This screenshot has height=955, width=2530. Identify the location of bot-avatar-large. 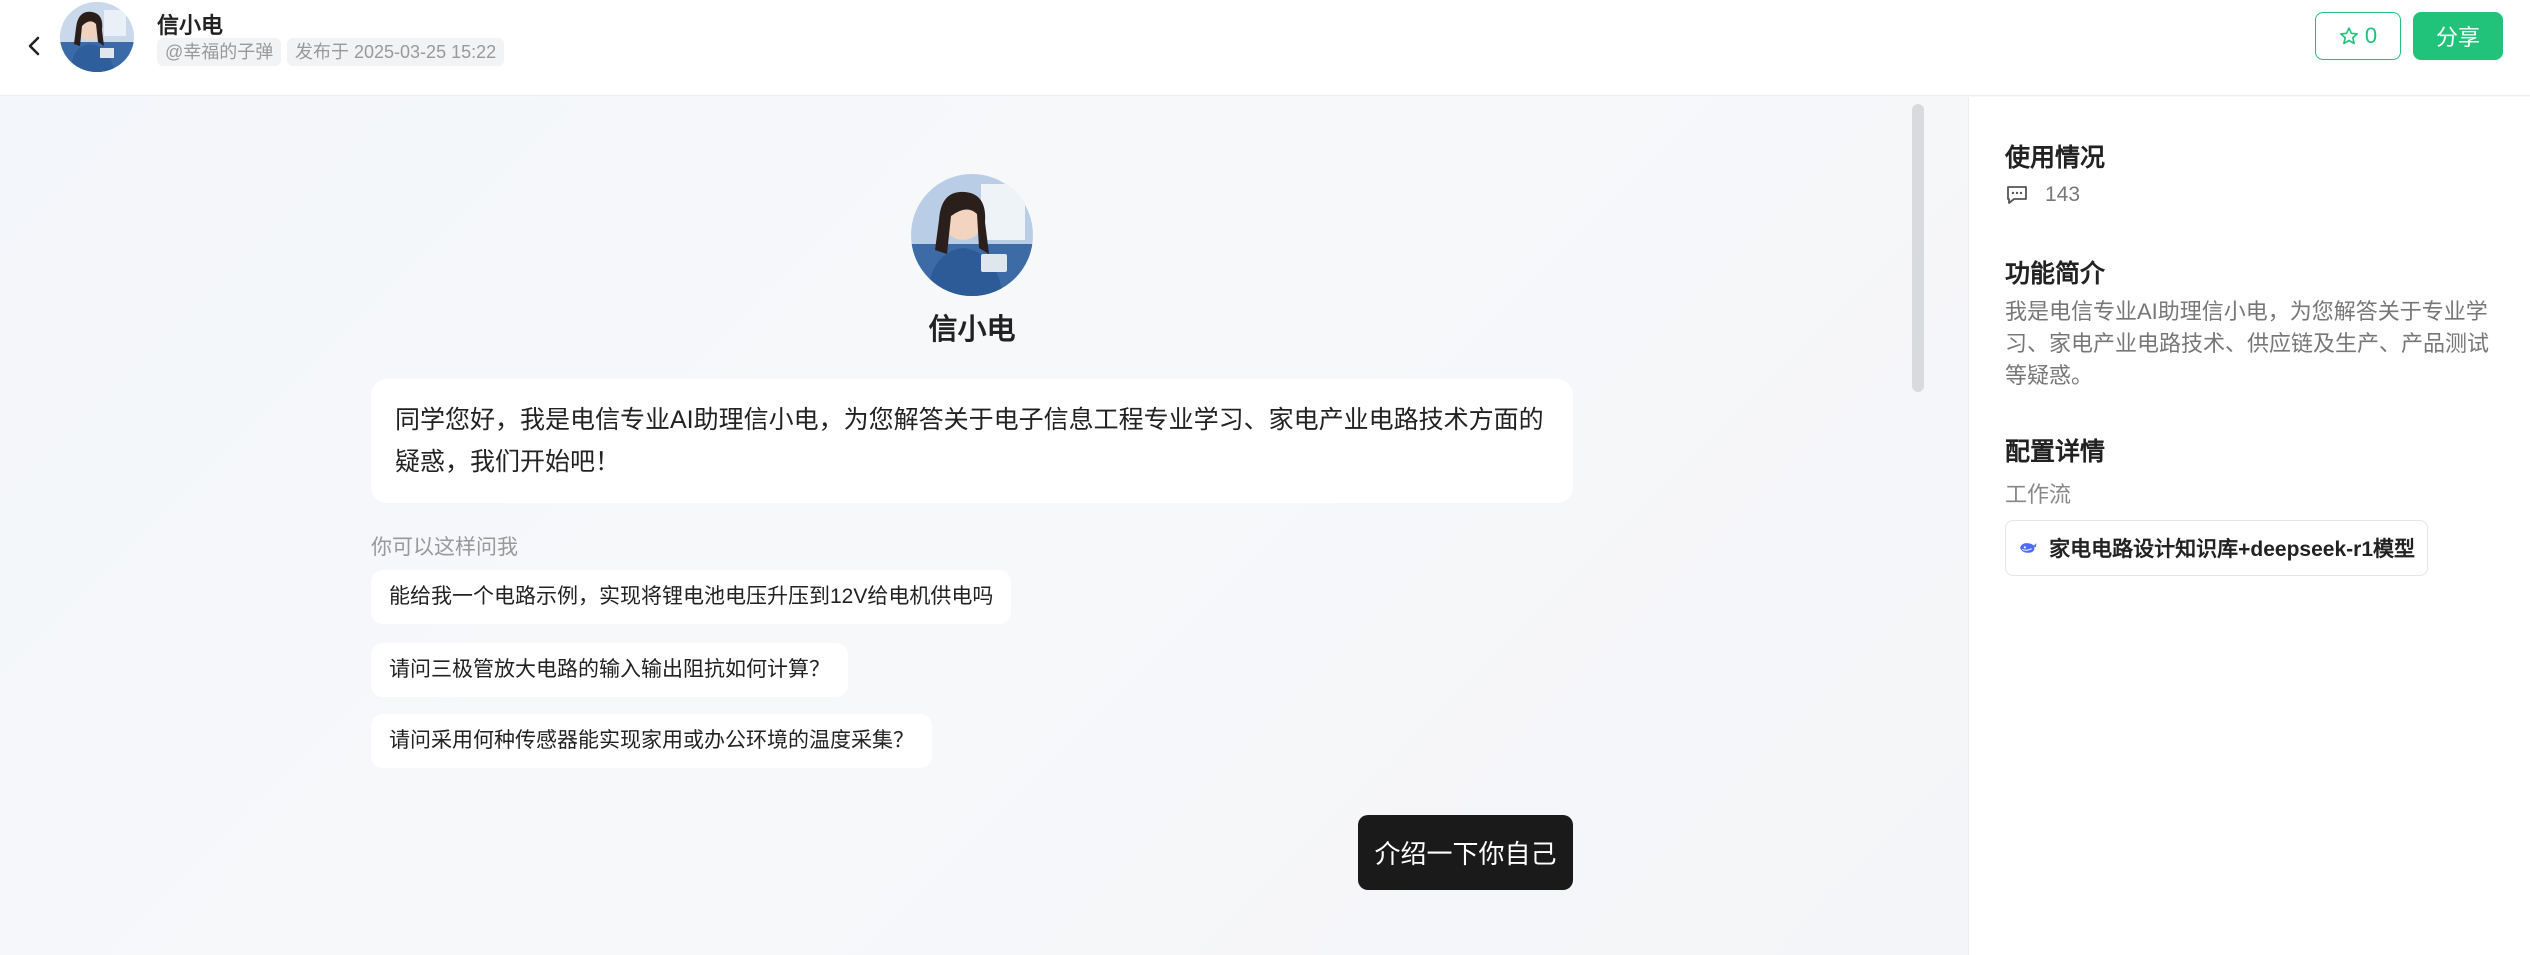
(972, 235).